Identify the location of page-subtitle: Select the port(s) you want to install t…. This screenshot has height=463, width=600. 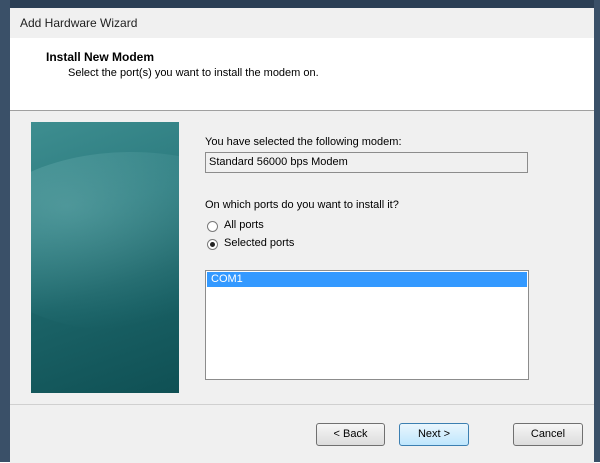
(193, 73).